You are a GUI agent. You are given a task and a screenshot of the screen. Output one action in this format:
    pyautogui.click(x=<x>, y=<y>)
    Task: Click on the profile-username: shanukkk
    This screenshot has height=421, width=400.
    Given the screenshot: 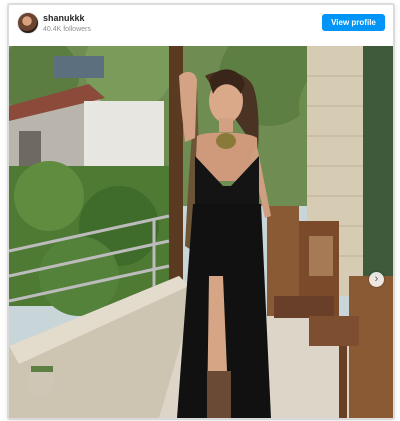 What is the action you would take?
    pyautogui.click(x=64, y=18)
    